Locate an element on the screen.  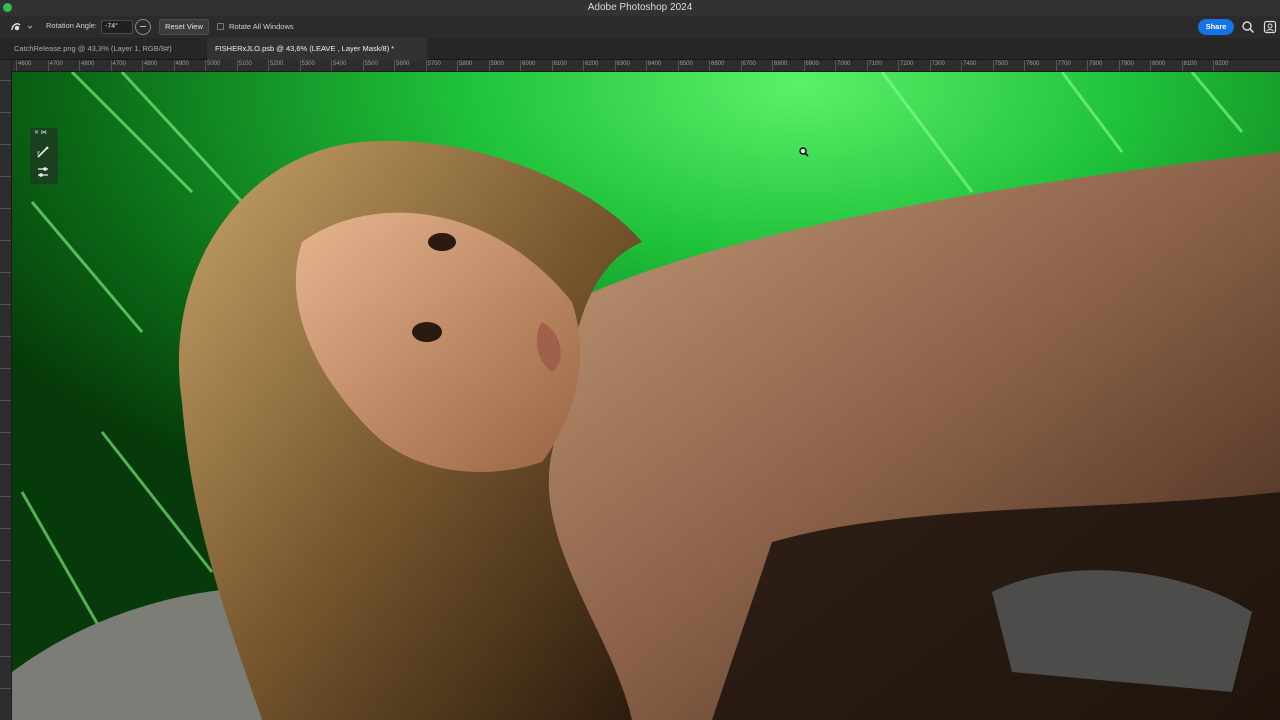
ruler-tick-label: 6200 is located at coordinates (592, 64).